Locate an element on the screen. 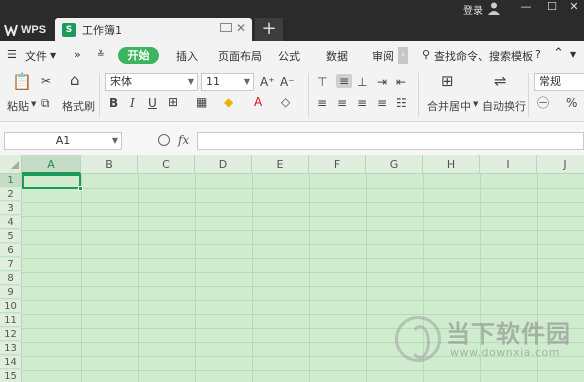  outdent-icon: ⇤ is located at coordinates (401, 82).